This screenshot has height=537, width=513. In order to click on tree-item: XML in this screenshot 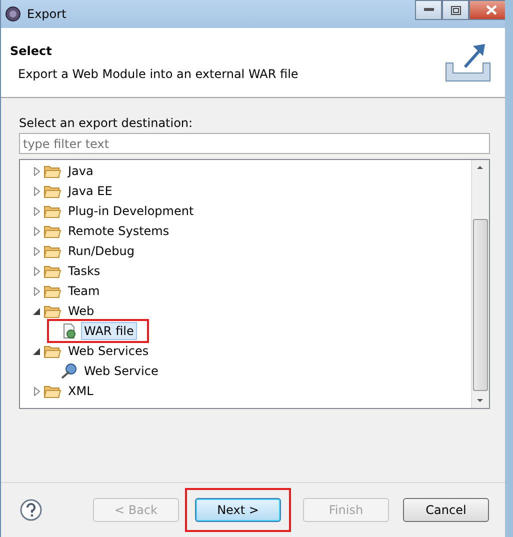, I will do `click(80, 391)`.